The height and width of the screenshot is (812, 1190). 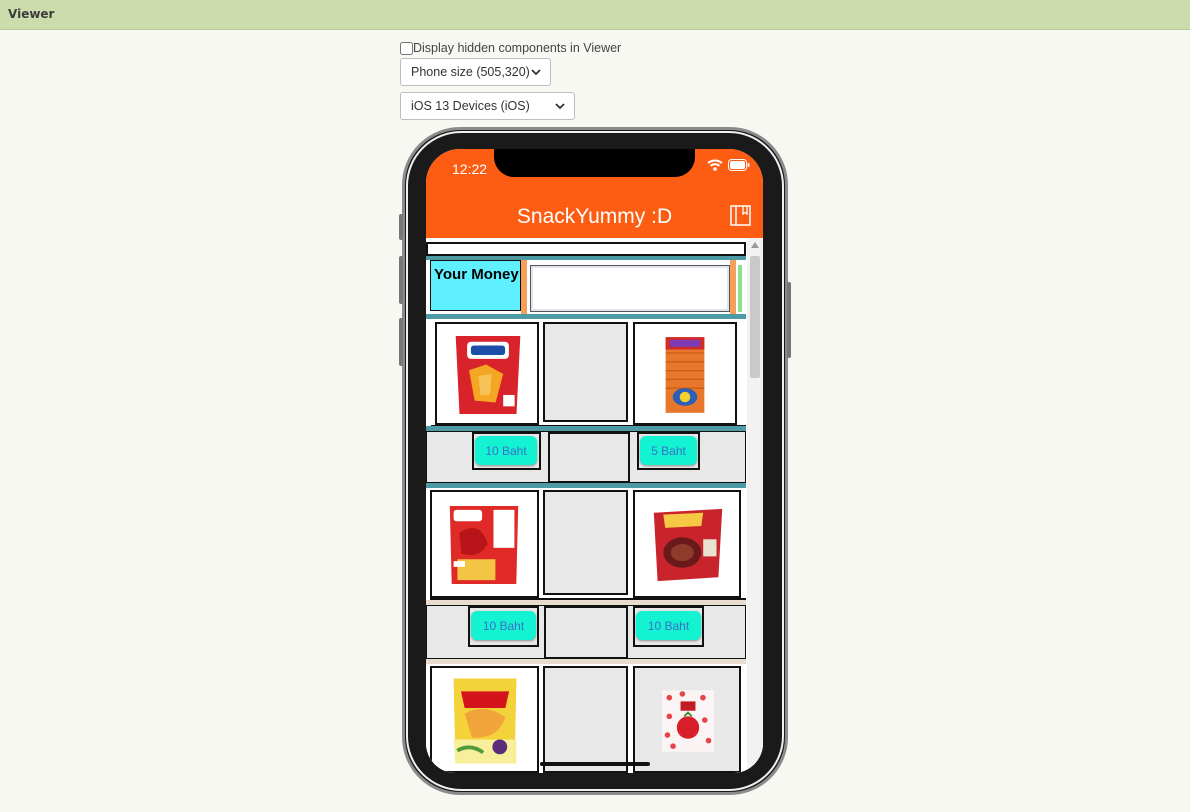 I want to click on viewer-header: Viewer, so click(x=595, y=15).